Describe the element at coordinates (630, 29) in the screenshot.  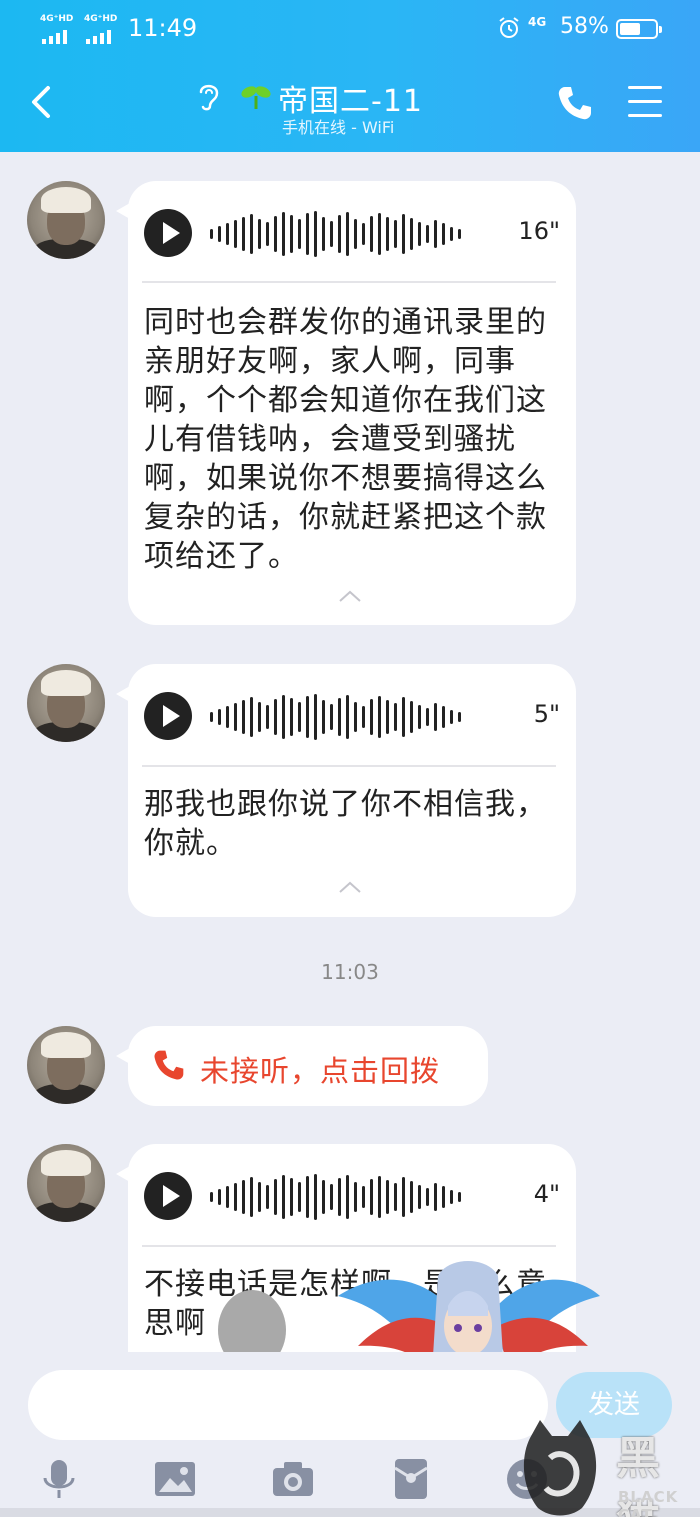
I see `battery-level-fill` at that location.